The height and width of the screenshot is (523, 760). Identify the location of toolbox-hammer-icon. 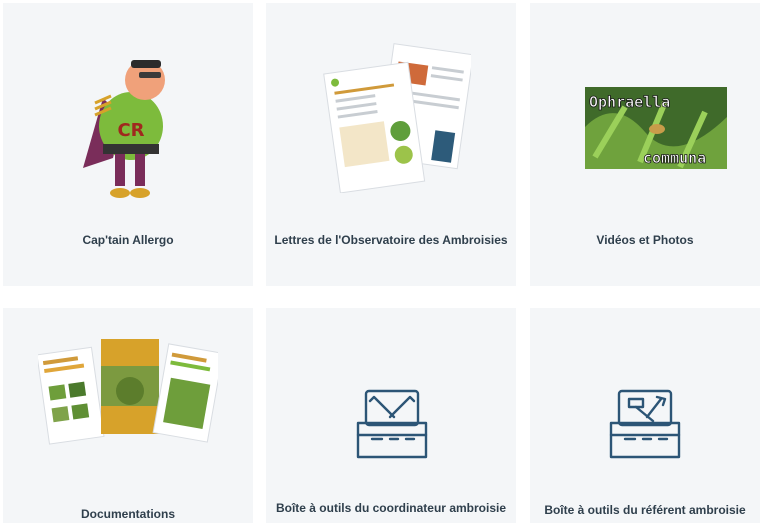
(645, 423).